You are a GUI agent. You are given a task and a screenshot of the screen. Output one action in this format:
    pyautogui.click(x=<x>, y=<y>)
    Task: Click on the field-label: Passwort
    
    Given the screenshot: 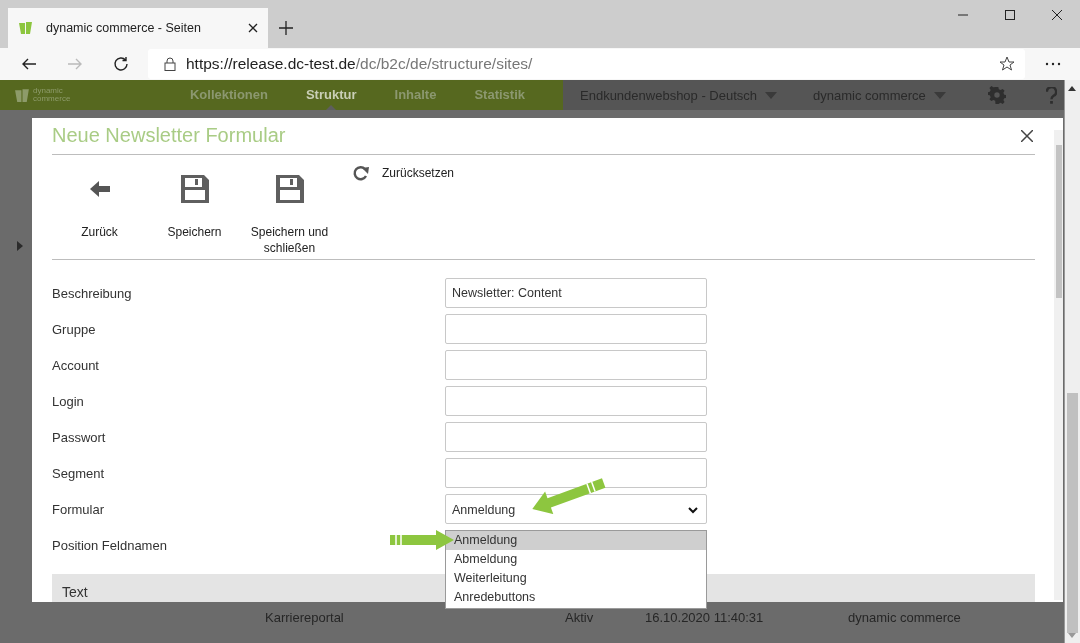 What is the action you would take?
    pyautogui.click(x=79, y=437)
    